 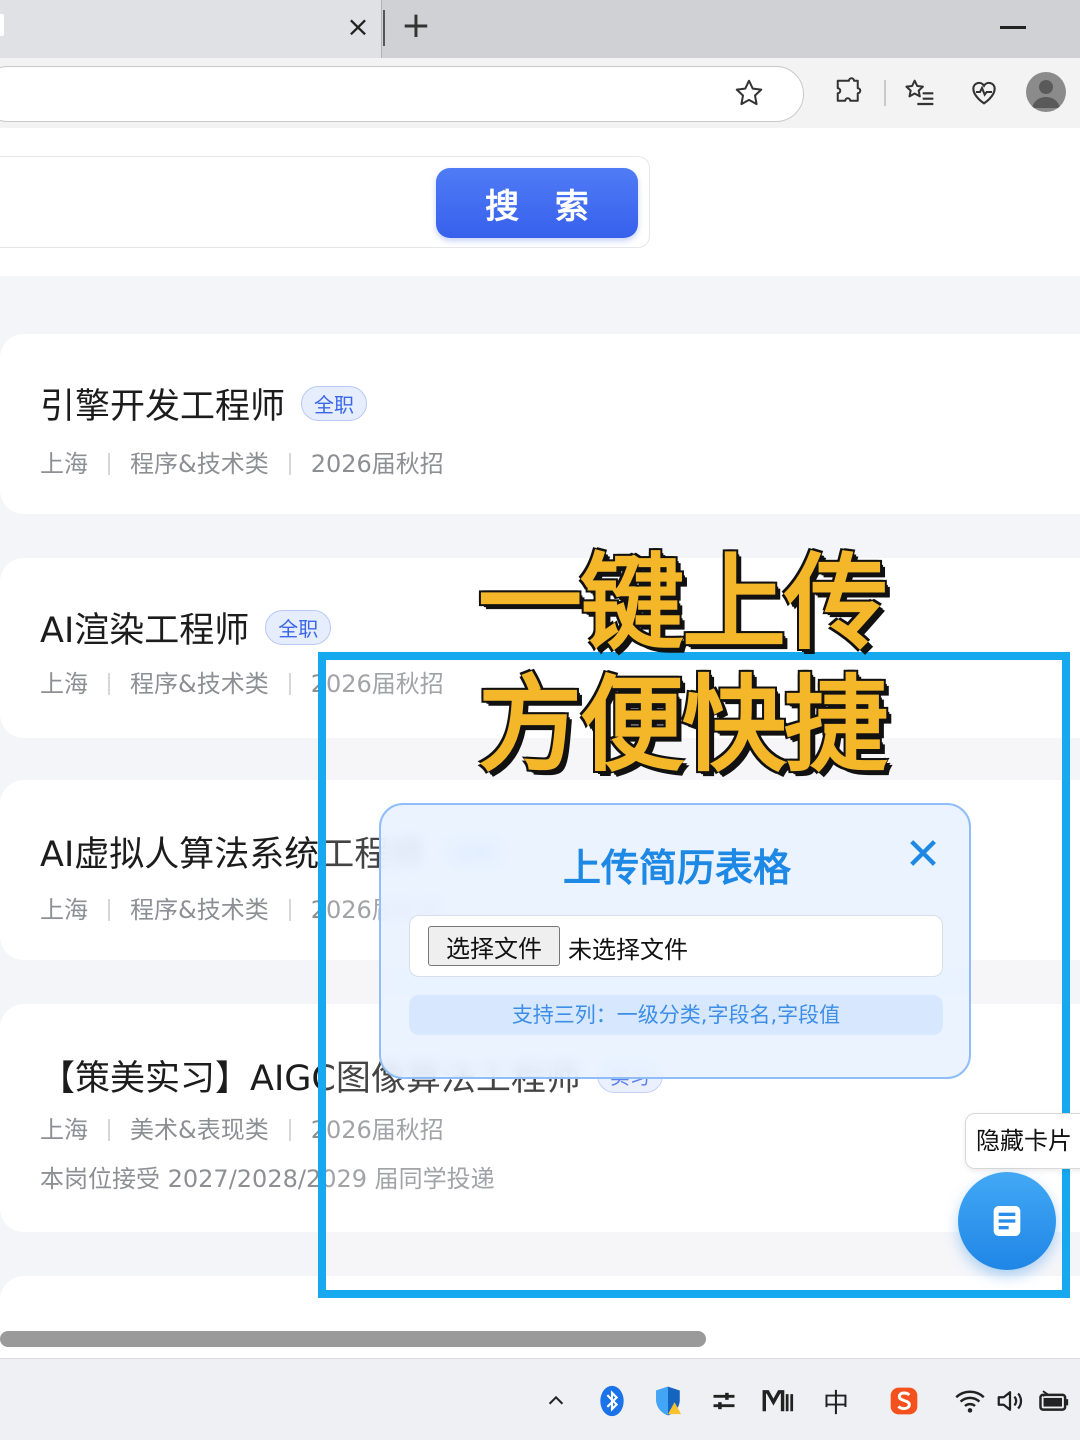 What do you see at coordinates (778, 1401) in the screenshot?
I see `app-m-icon` at bounding box center [778, 1401].